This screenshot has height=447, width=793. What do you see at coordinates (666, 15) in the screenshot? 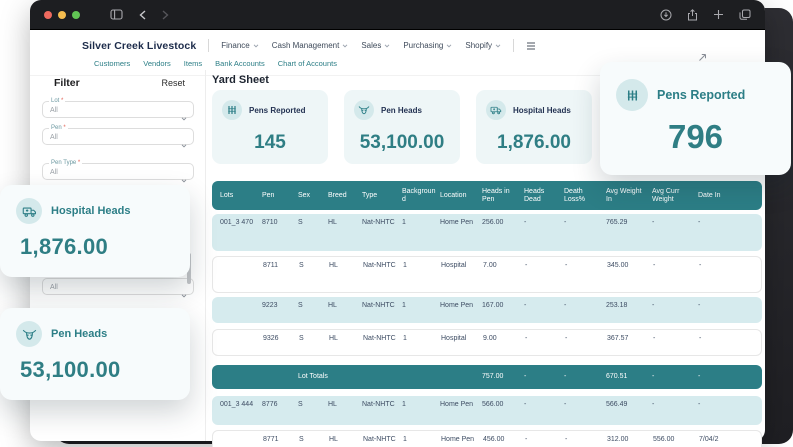
I see `download-icon` at bounding box center [666, 15].